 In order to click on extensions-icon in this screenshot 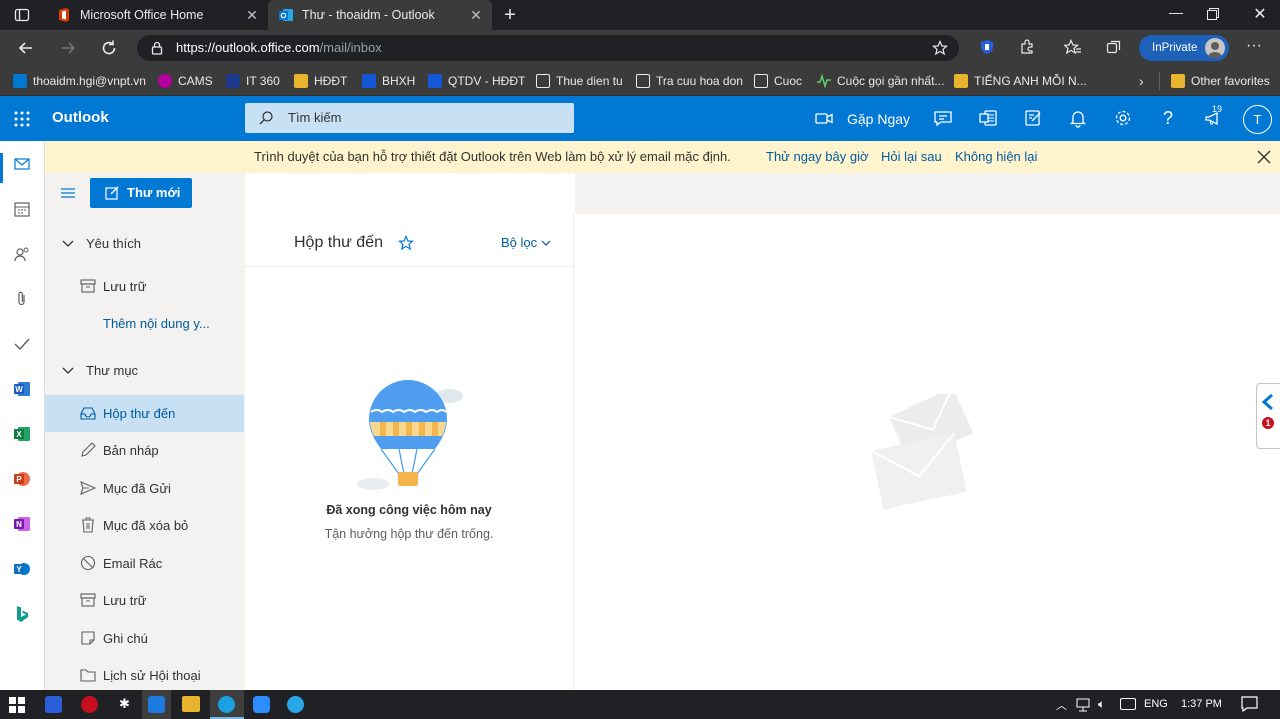, I will do `click(1027, 47)`.